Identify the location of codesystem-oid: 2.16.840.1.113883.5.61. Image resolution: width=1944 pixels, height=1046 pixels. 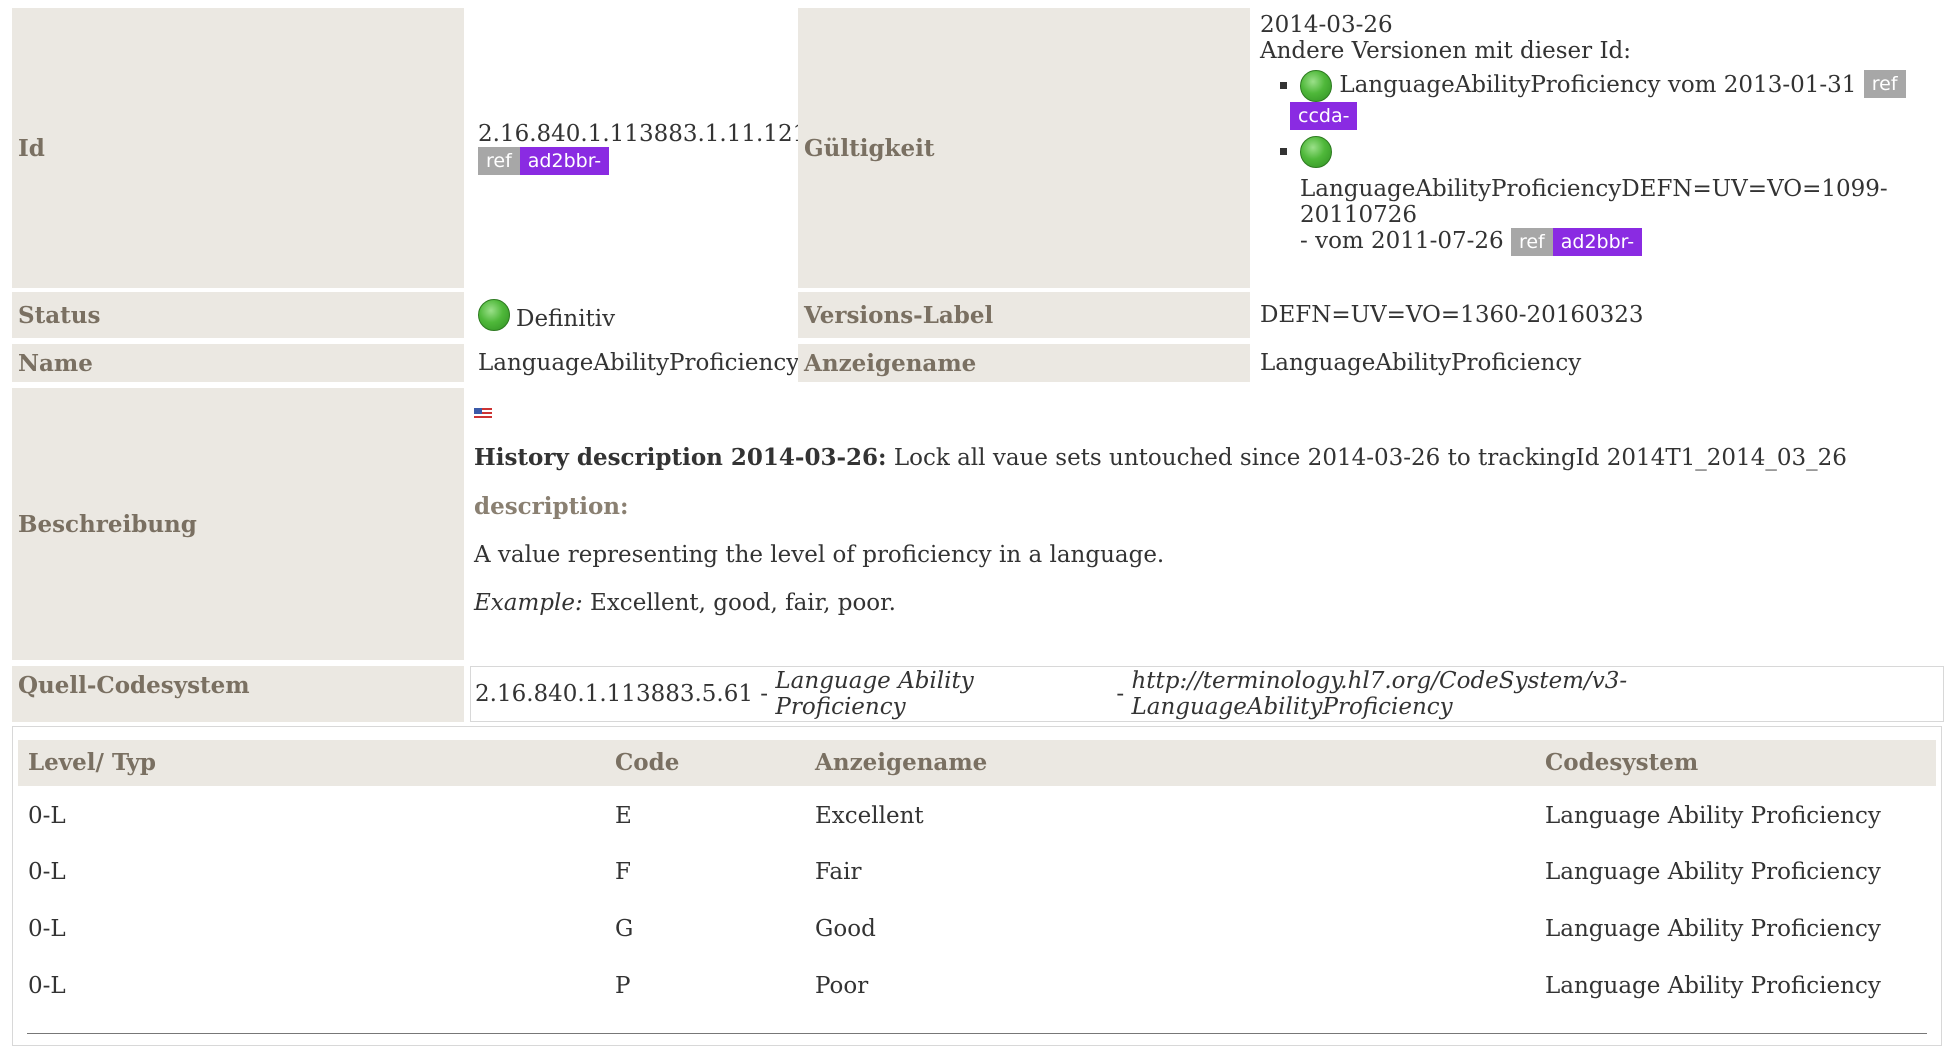
(614, 694).